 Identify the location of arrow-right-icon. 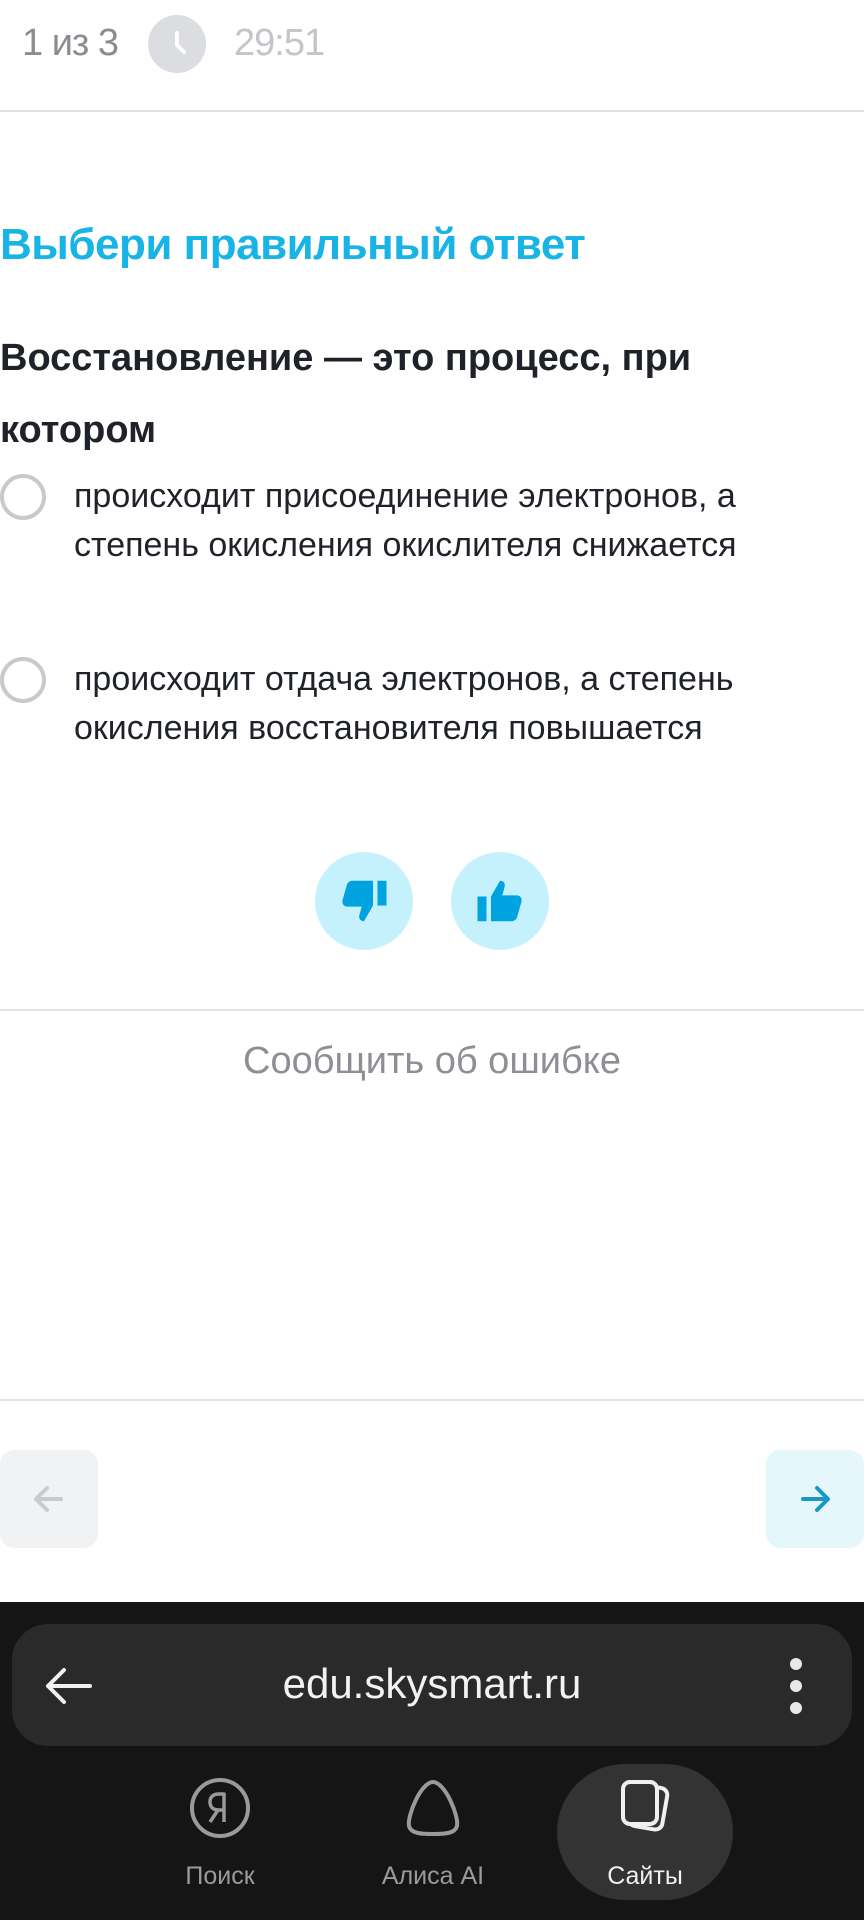
(815, 1499).